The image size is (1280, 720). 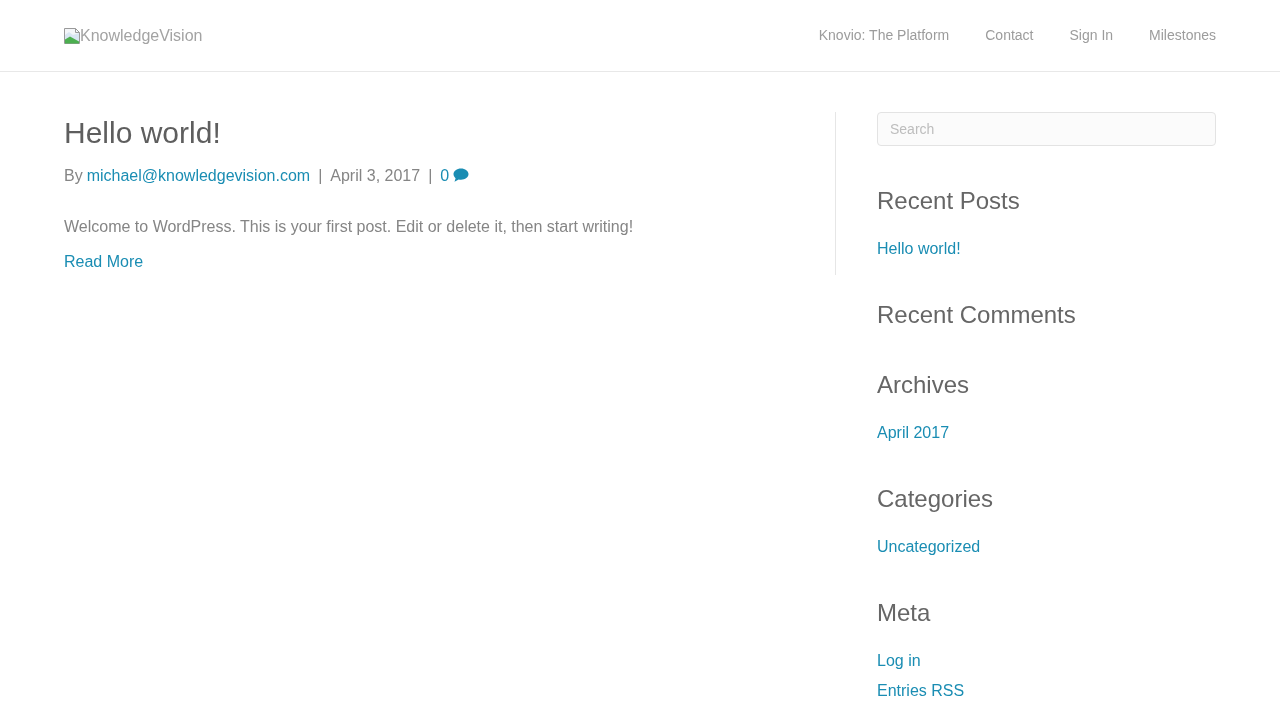 What do you see at coordinates (949, 201) in the screenshot?
I see `widget-title: Recent Posts` at bounding box center [949, 201].